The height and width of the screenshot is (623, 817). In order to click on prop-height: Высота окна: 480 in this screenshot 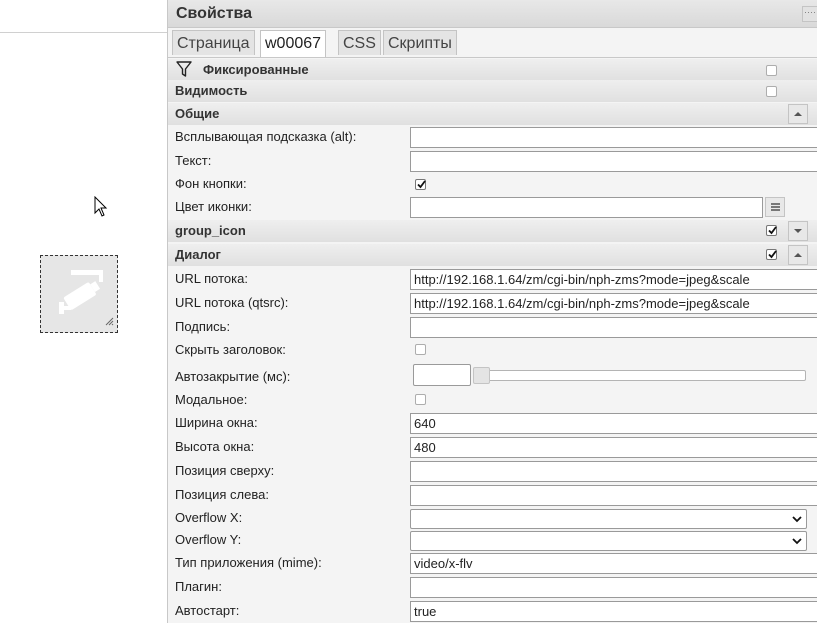, I will do `click(492, 447)`.